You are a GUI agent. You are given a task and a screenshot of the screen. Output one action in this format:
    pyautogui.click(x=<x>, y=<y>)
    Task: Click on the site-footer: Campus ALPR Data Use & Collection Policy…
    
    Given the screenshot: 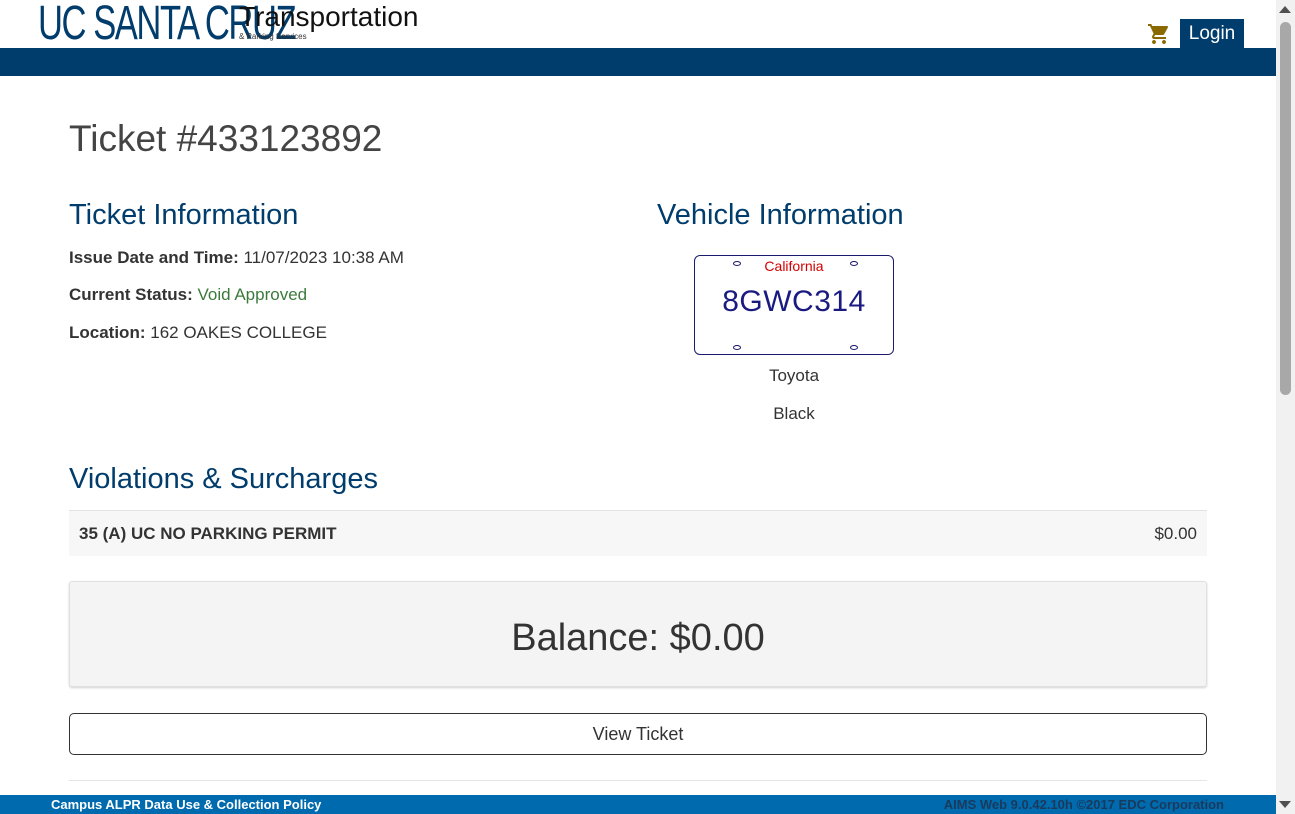 What is the action you would take?
    pyautogui.click(x=638, y=804)
    